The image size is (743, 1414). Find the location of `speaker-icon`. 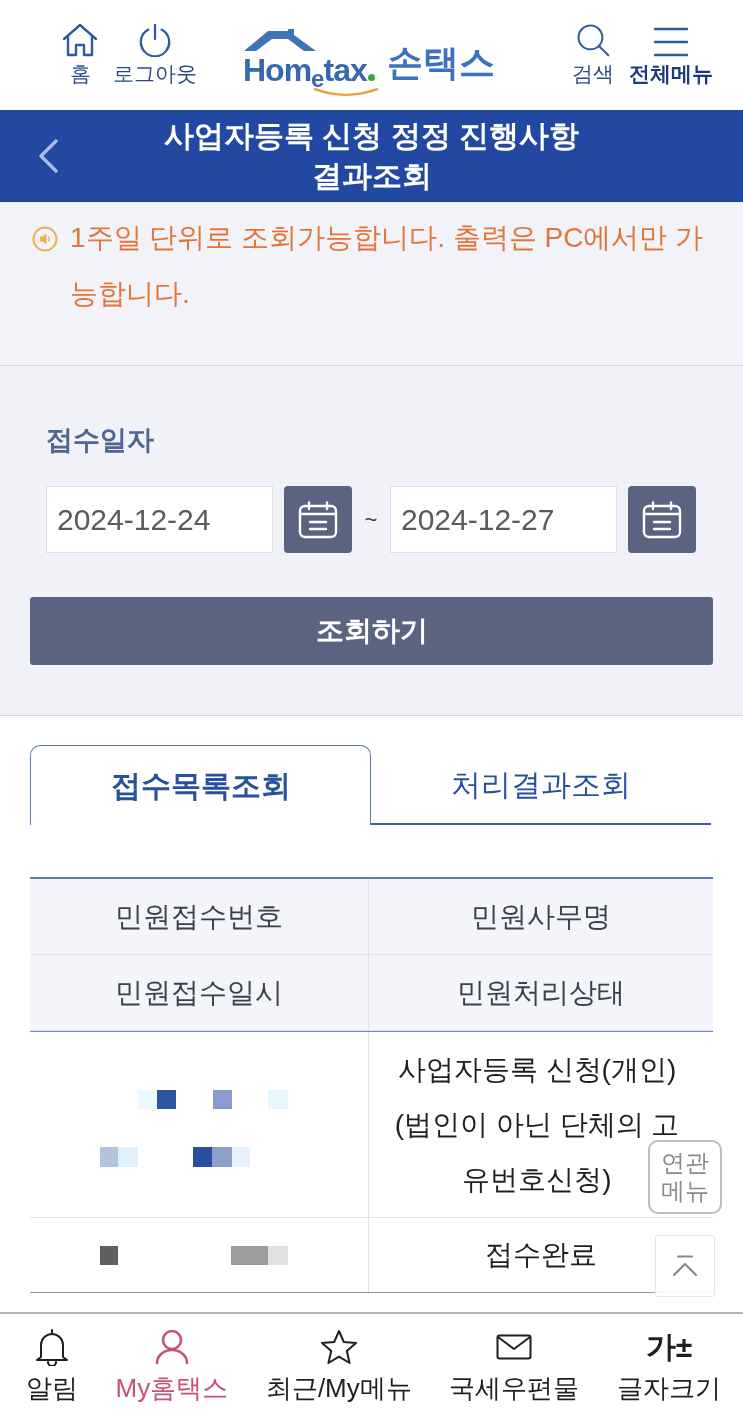

speaker-icon is located at coordinates (45, 239).